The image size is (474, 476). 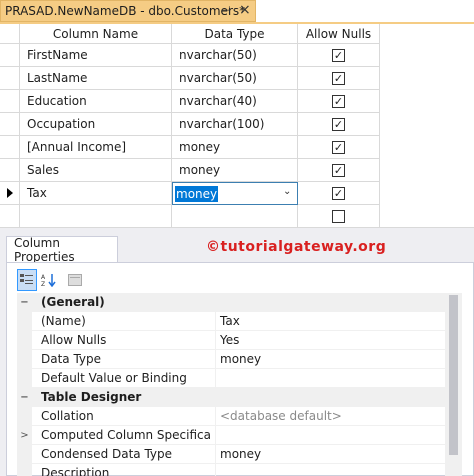 What do you see at coordinates (235, 216) in the screenshot?
I see `data-type-cell` at bounding box center [235, 216].